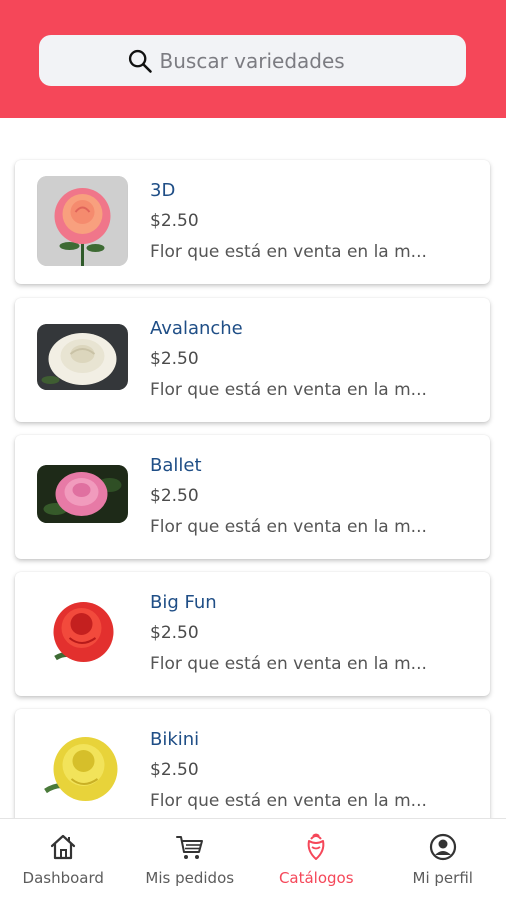  I want to click on tab-dashboard: Dashboard, so click(63, 859).